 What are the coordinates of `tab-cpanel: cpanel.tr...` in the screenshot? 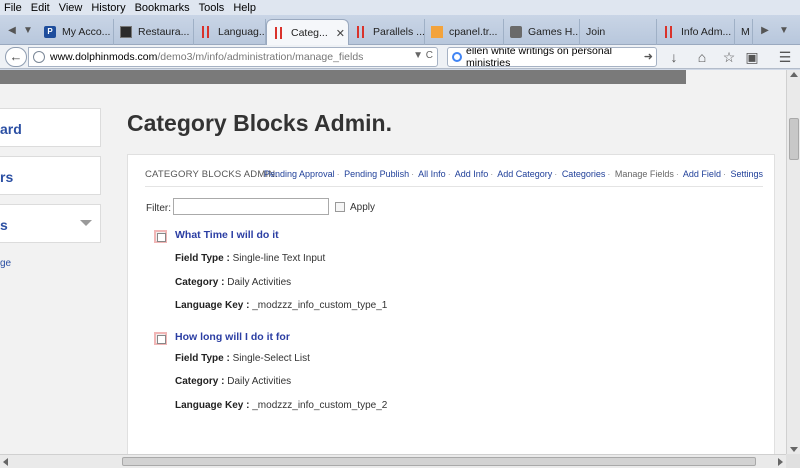 It's located at (464, 32).